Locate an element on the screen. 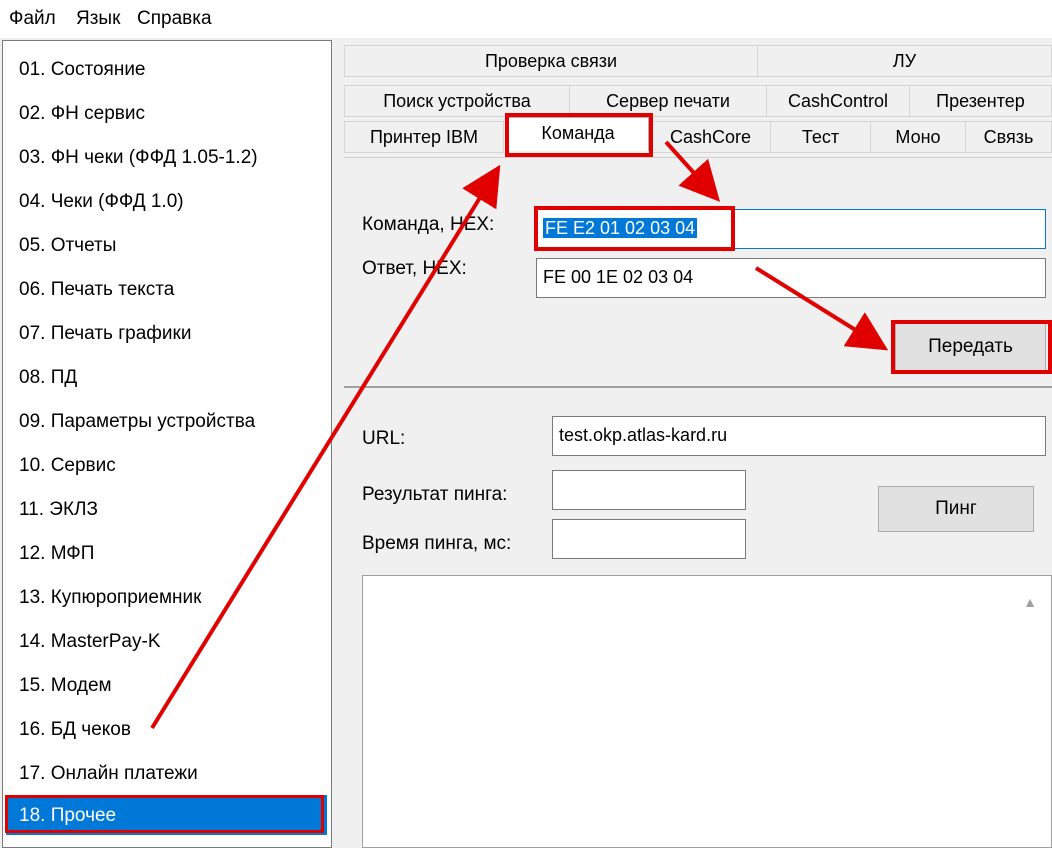 This screenshot has height=848, width=1052. nav-item-02: 02. ФН сервис is located at coordinates (82, 114).